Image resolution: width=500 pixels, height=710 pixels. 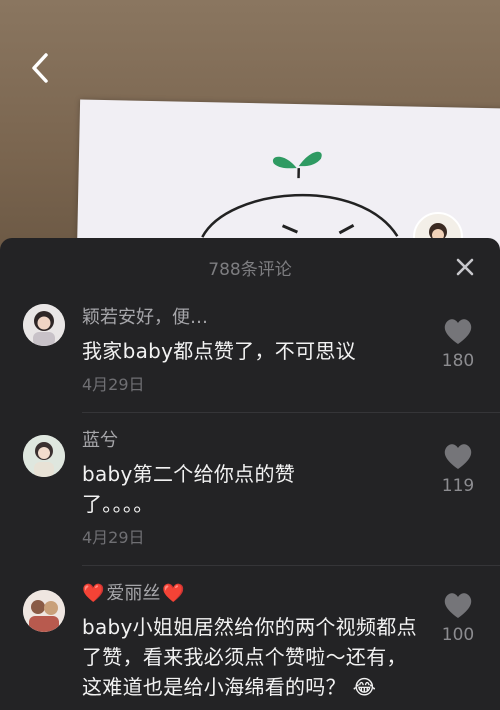 I want to click on comments-header: 788条评论, so click(x=250, y=267).